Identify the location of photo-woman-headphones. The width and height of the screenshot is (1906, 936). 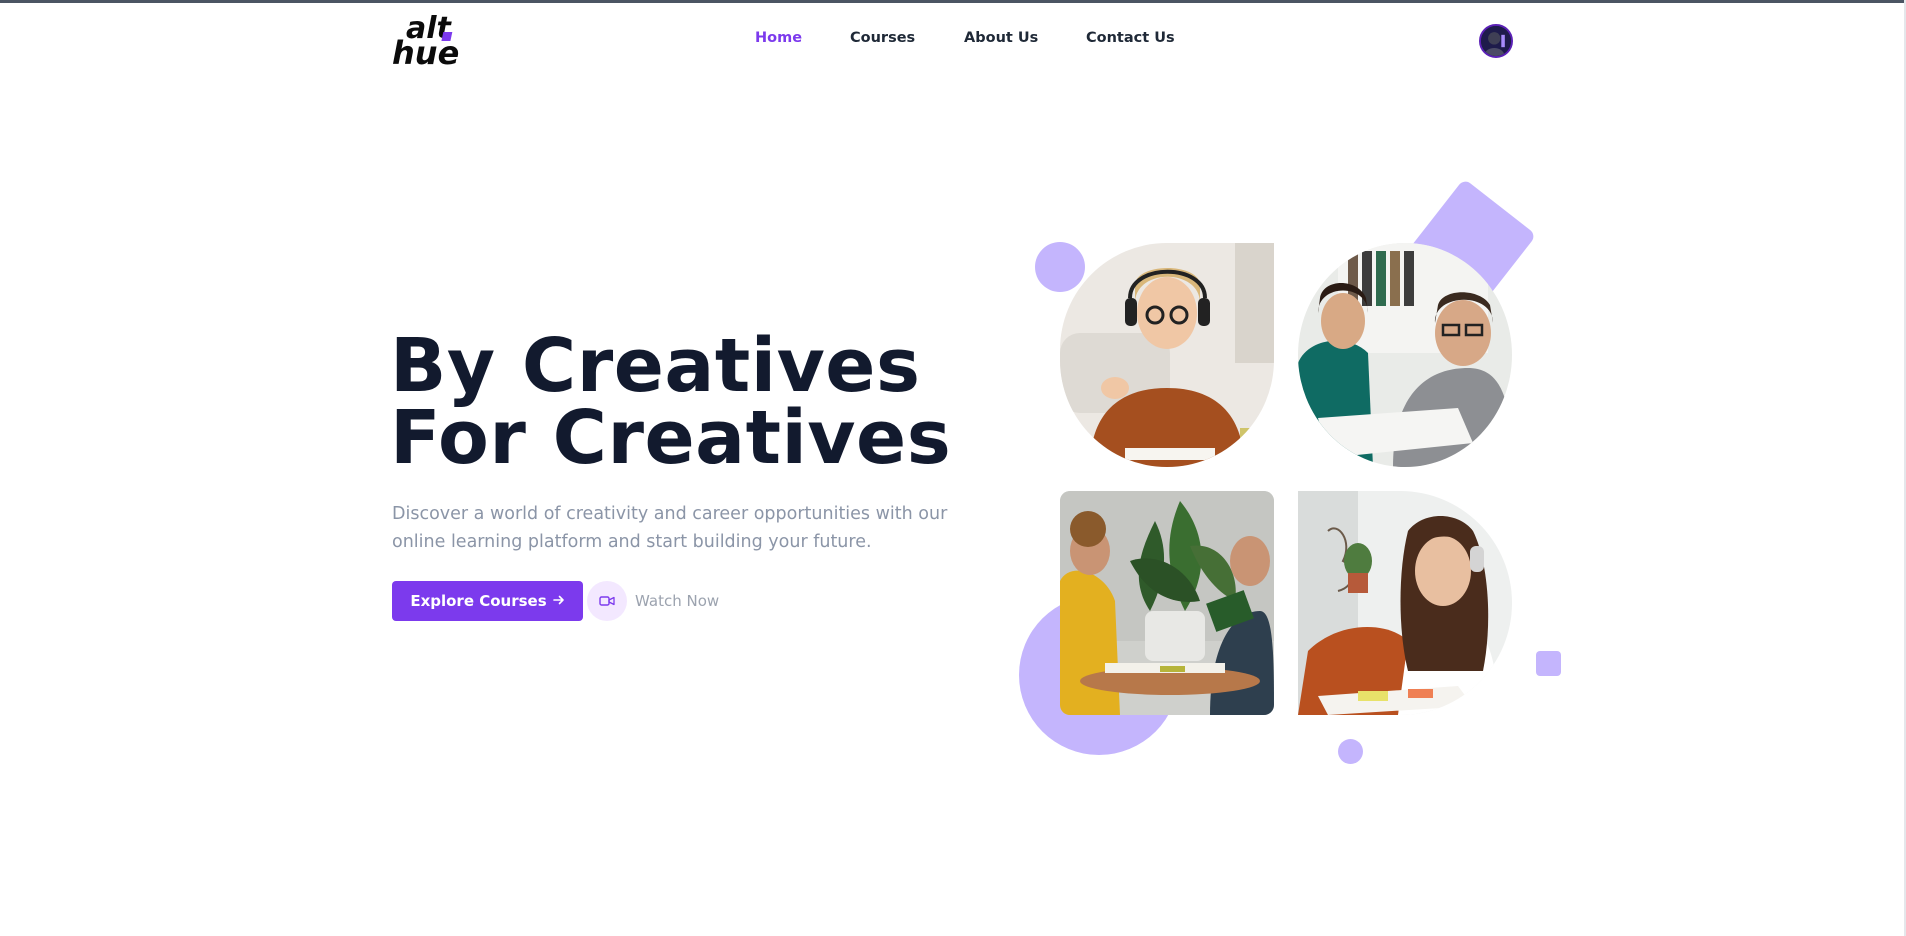
(1167, 355).